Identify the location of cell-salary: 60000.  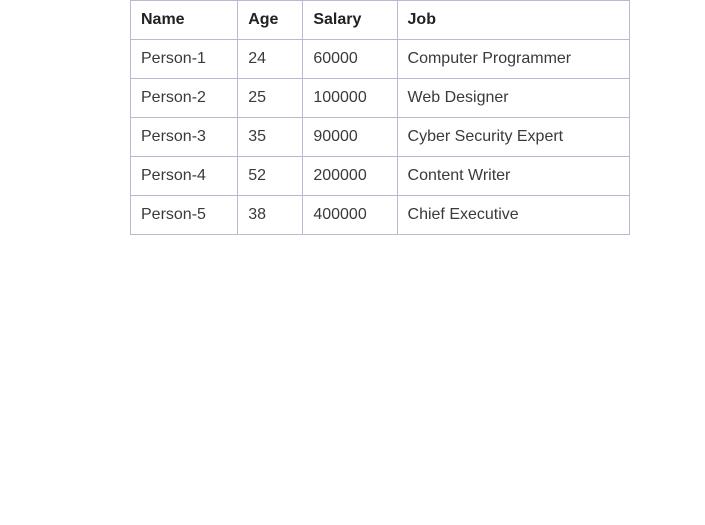
(350, 59).